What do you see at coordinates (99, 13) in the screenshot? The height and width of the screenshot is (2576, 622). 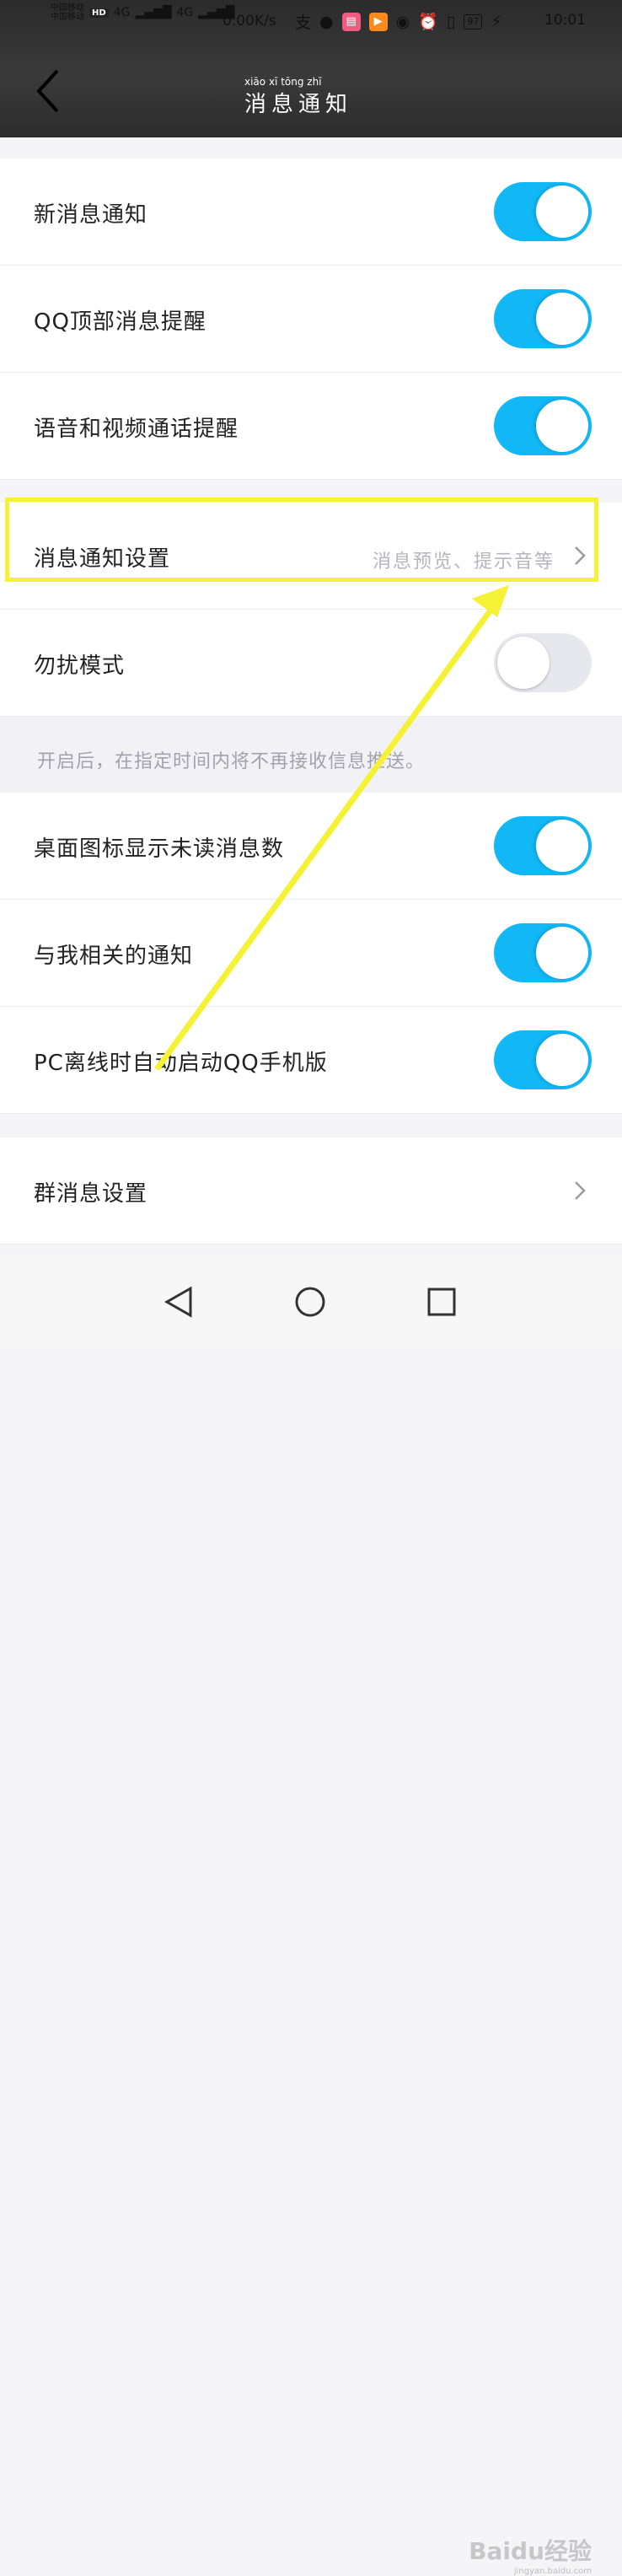 I see `hd-badge: HD` at bounding box center [99, 13].